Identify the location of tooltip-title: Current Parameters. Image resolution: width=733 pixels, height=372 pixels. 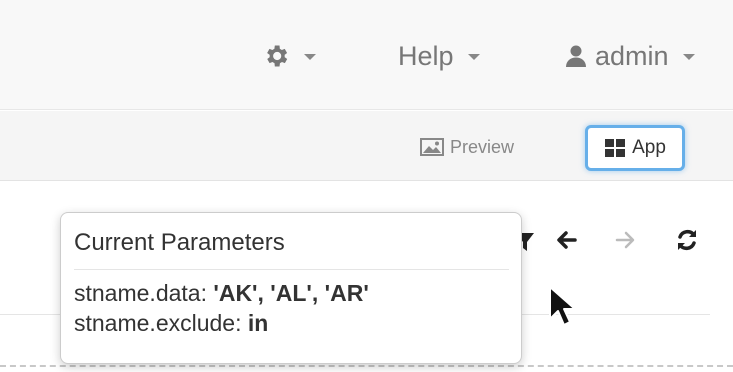
(291, 249).